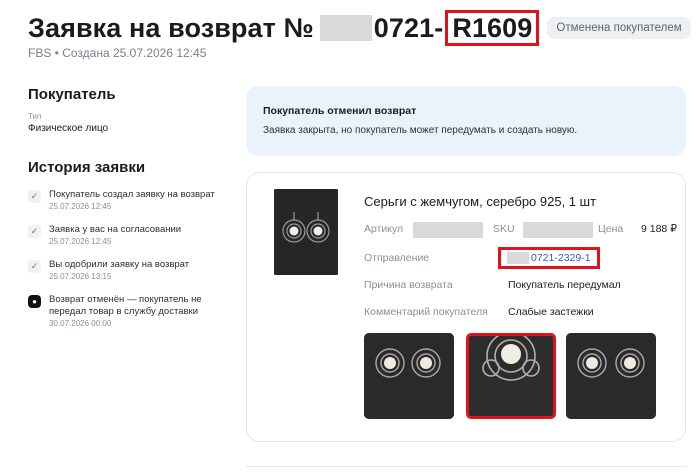  I want to click on status-badge: Отменена покупателем, so click(619, 28).